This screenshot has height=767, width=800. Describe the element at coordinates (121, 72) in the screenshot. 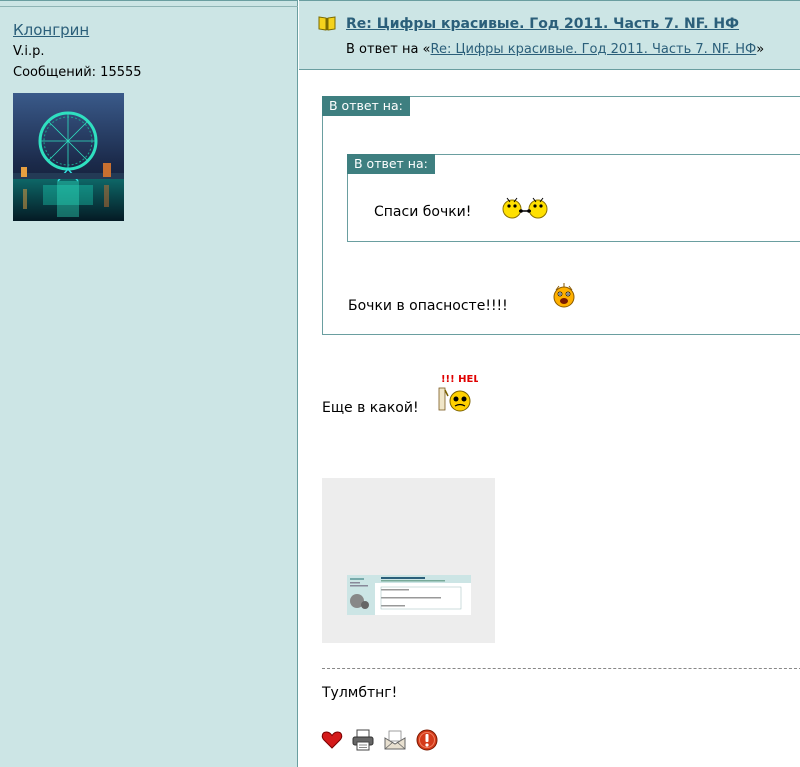

I see `posts-count: 15555` at that location.